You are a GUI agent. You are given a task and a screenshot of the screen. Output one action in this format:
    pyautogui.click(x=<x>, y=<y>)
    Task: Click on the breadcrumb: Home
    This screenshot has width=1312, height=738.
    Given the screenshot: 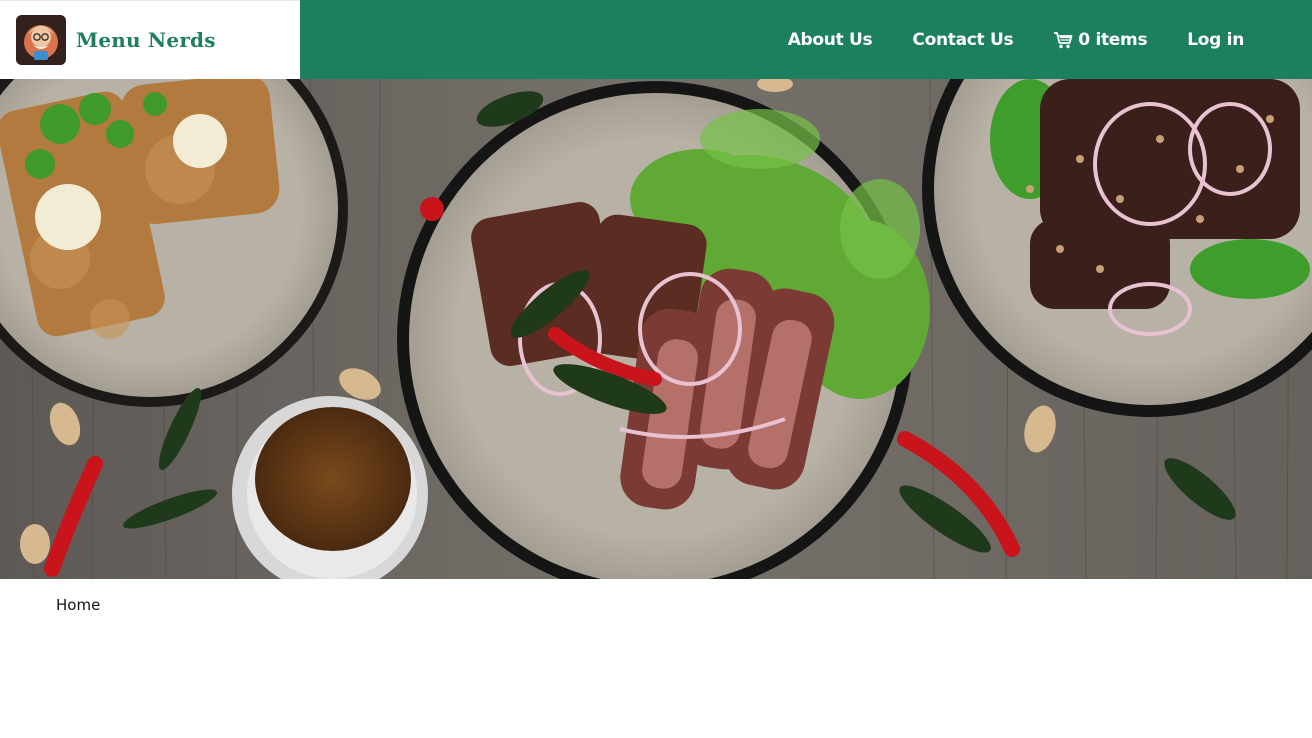 What is the action you would take?
    pyautogui.click(x=78, y=605)
    